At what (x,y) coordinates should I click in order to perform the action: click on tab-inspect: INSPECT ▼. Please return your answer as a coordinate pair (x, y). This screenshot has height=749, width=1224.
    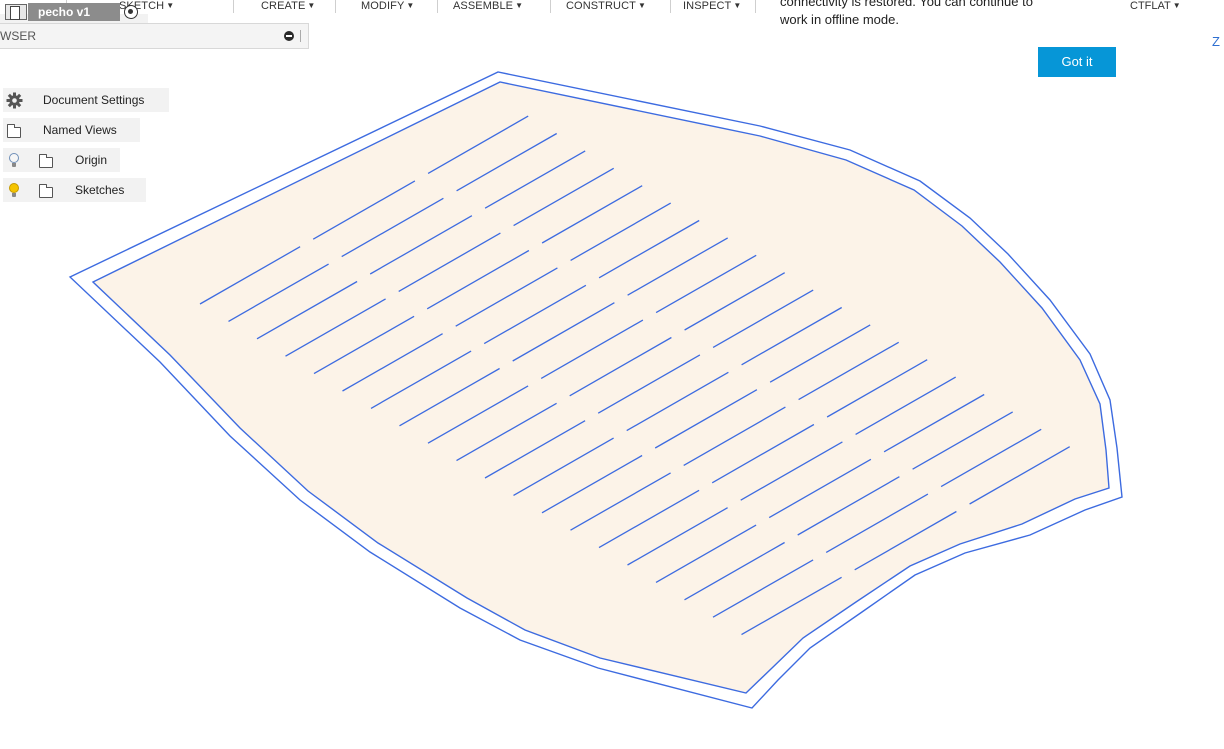
    Looking at the image, I should click on (712, 6).